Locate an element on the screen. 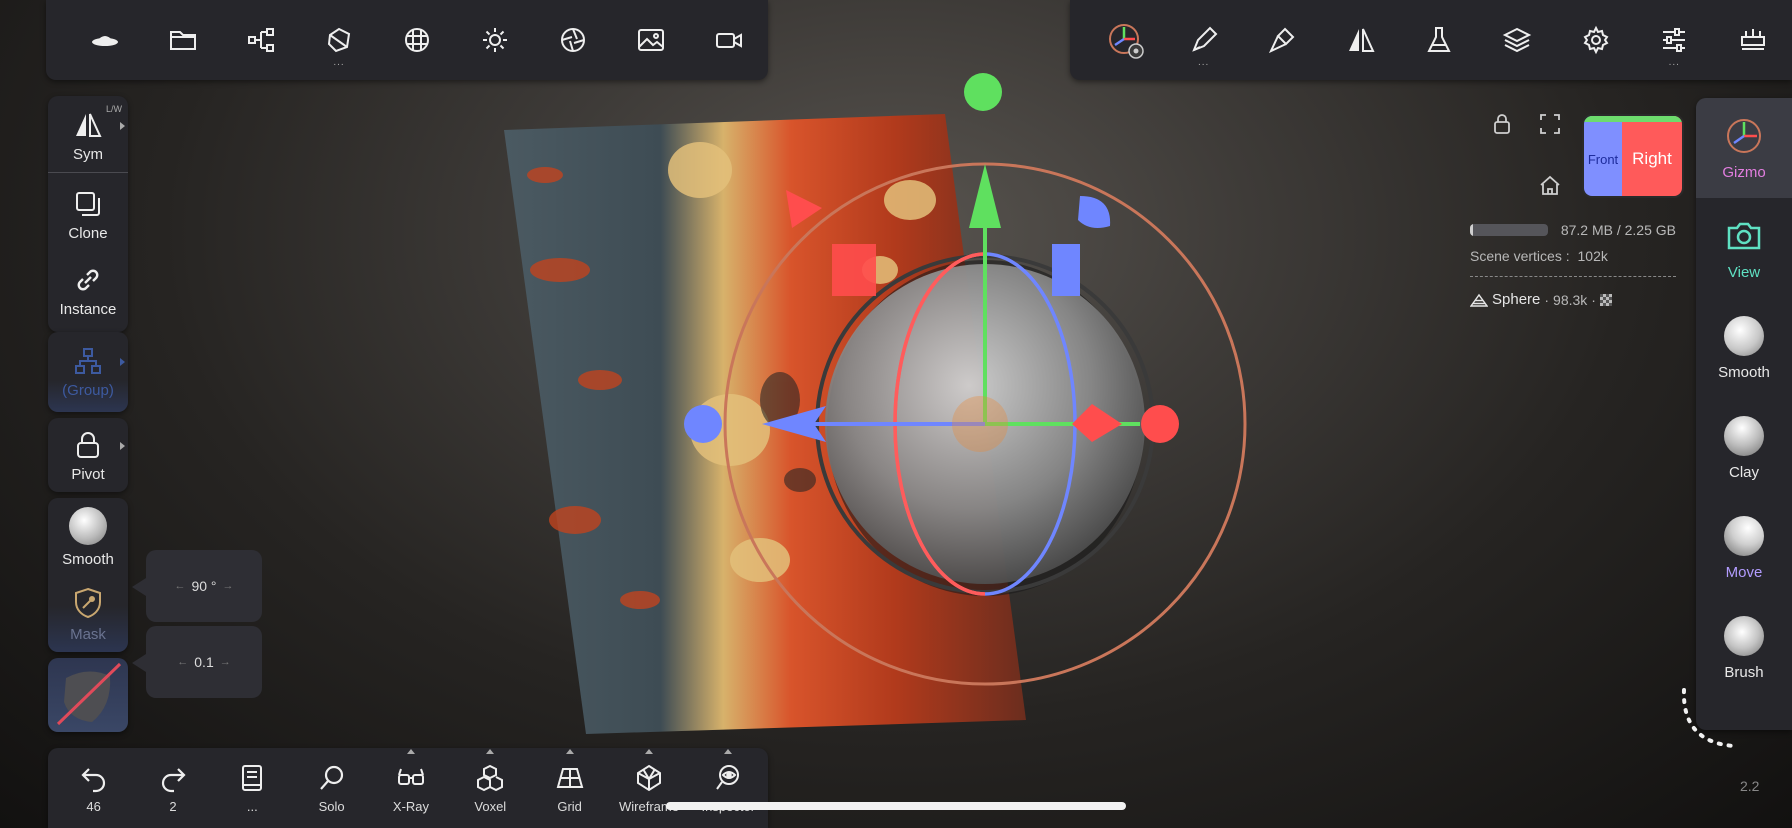  home-indicator is located at coordinates (896, 806).